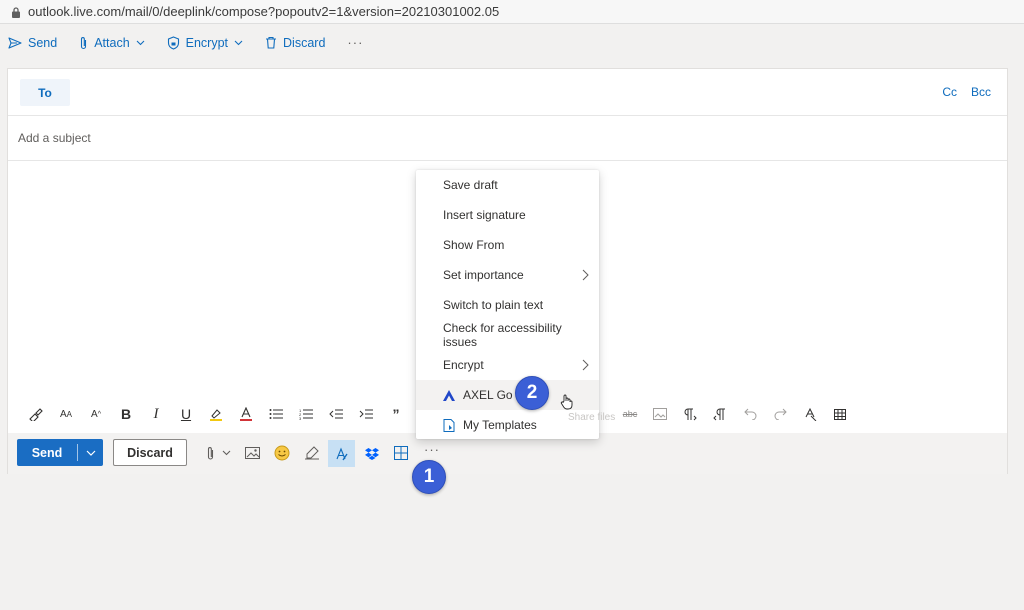 Image resolution: width=1024 pixels, height=610 pixels. Describe the element at coordinates (45, 92) in the screenshot. I see `to-button: To` at that location.